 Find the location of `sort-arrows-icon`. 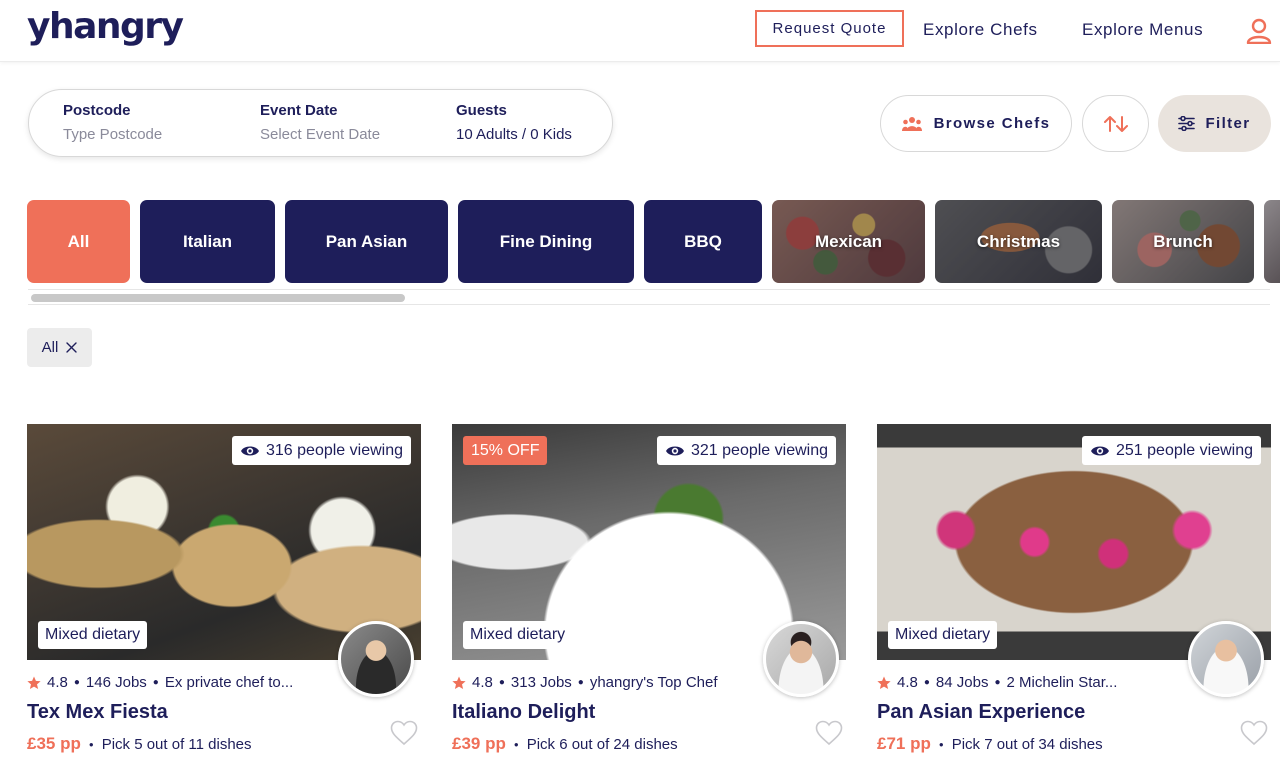

sort-arrows-icon is located at coordinates (1115, 123).